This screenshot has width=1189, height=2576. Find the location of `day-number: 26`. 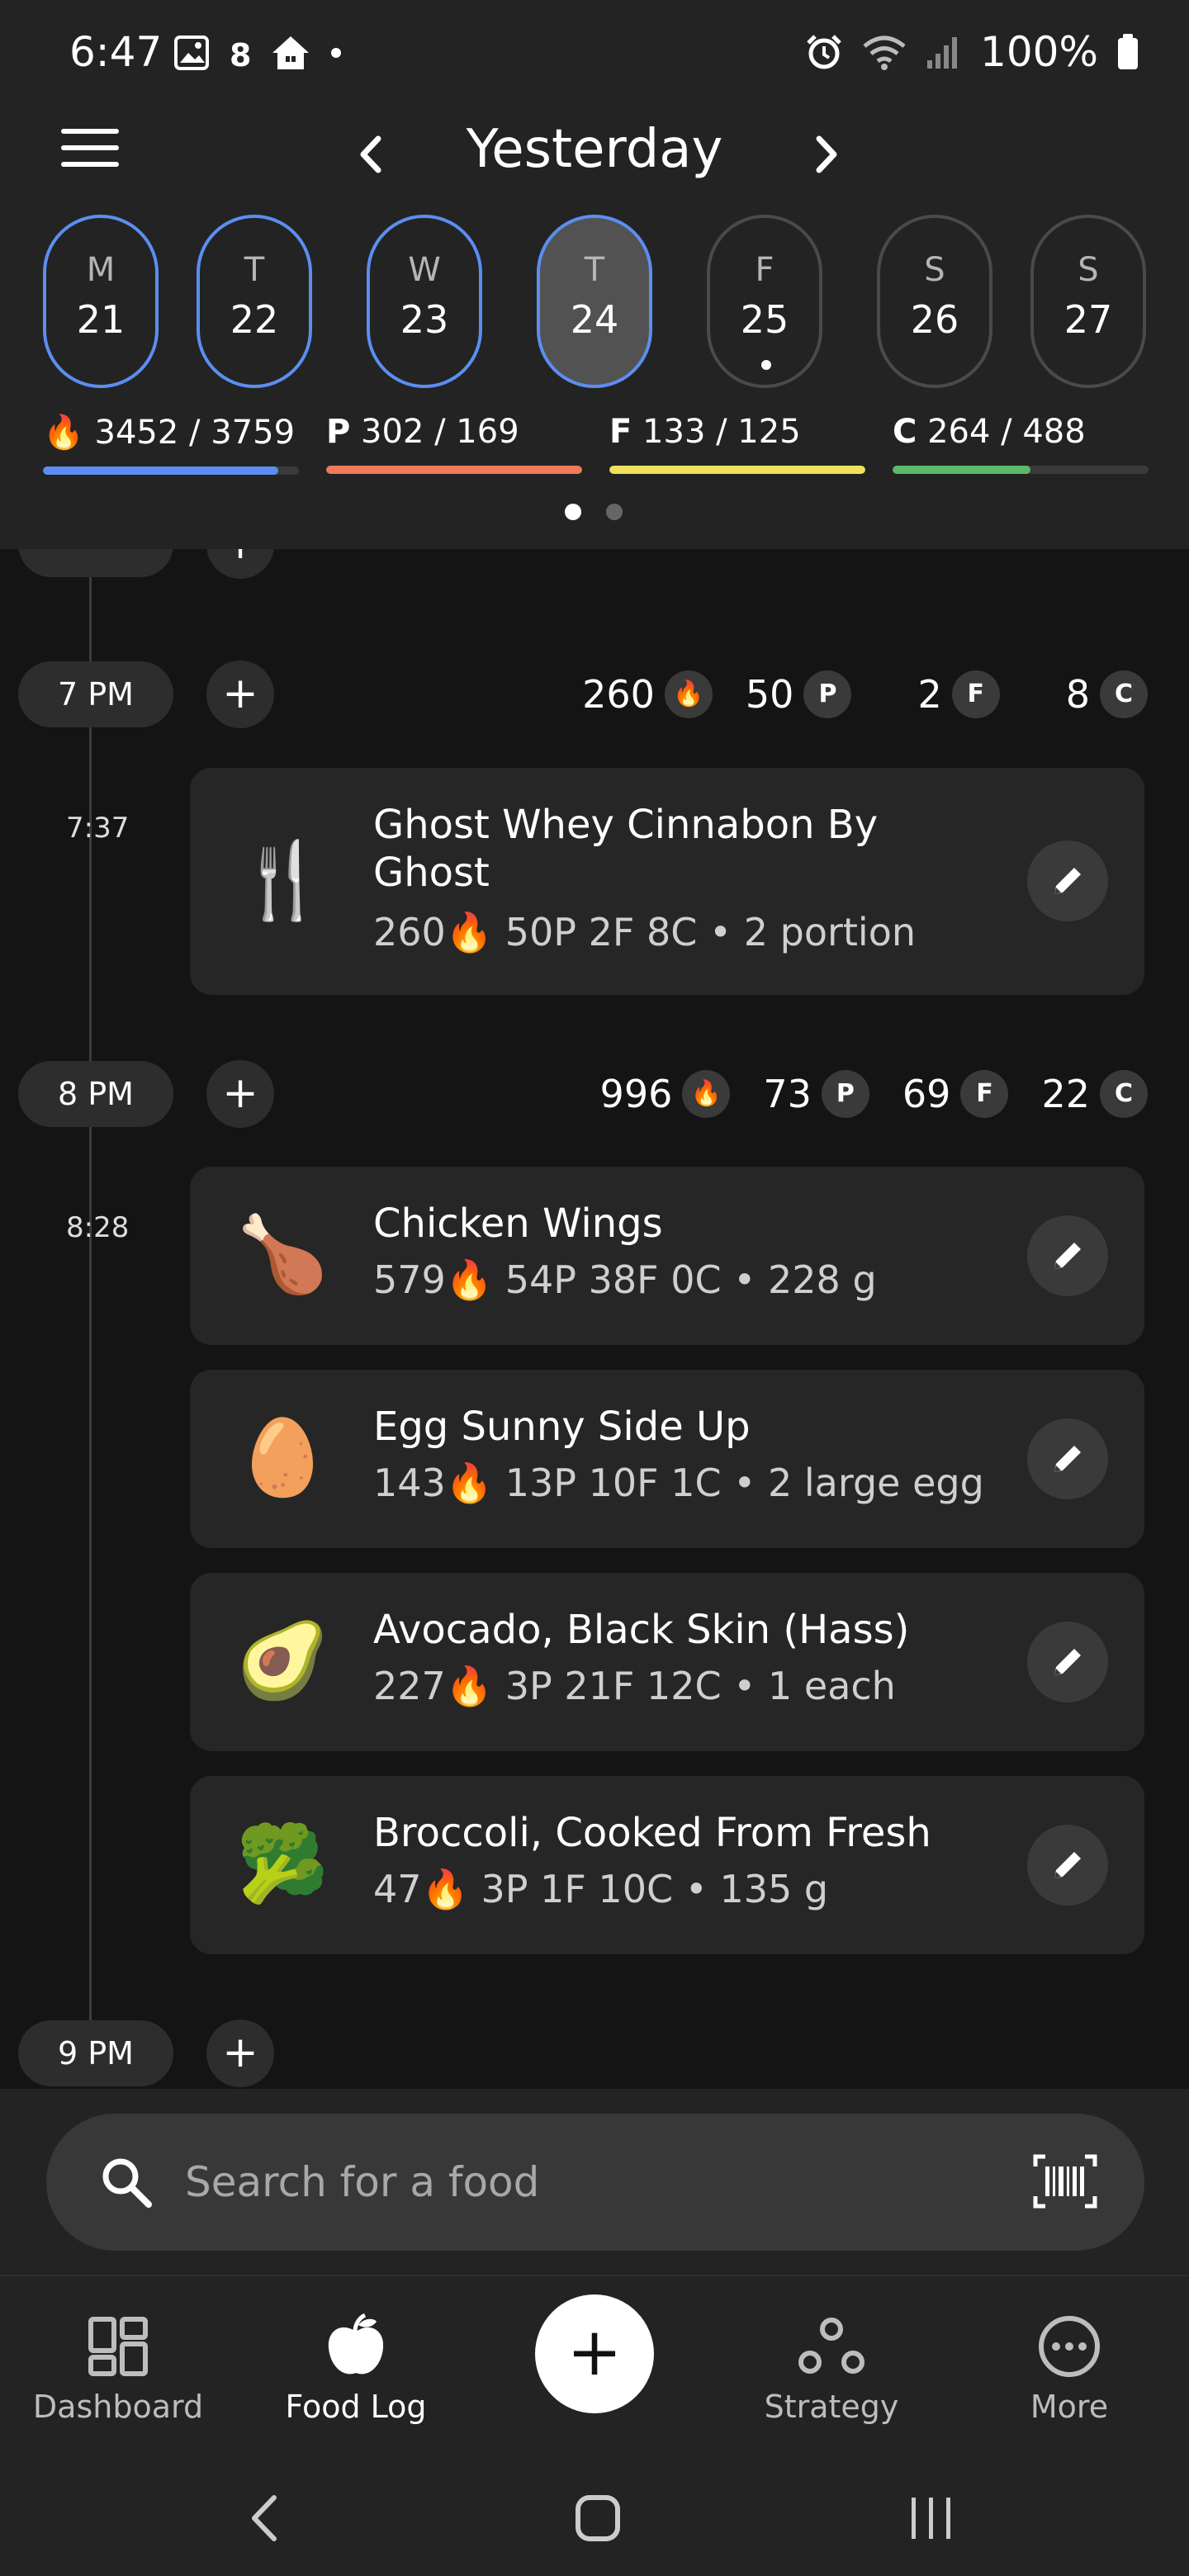

day-number: 26 is located at coordinates (934, 319).